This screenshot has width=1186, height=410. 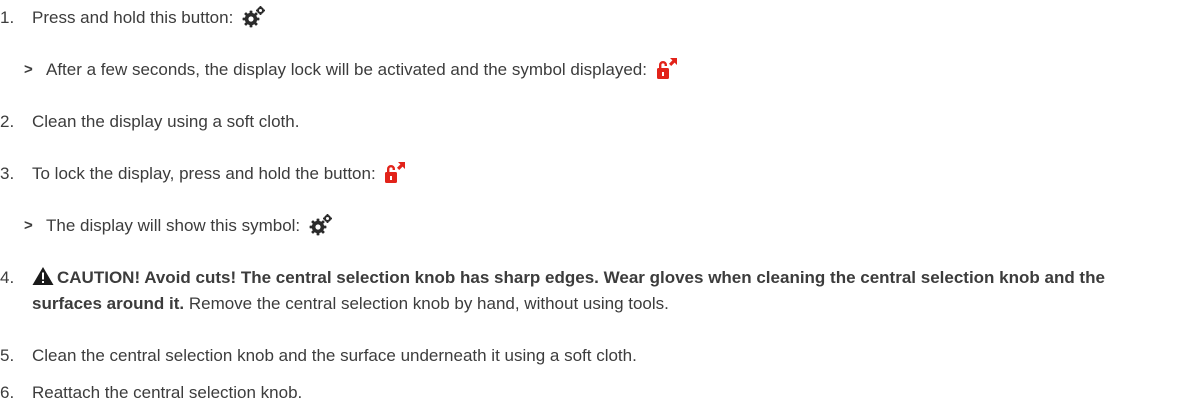 I want to click on step-text: Reattach the central selection knob., so click(x=167, y=392).